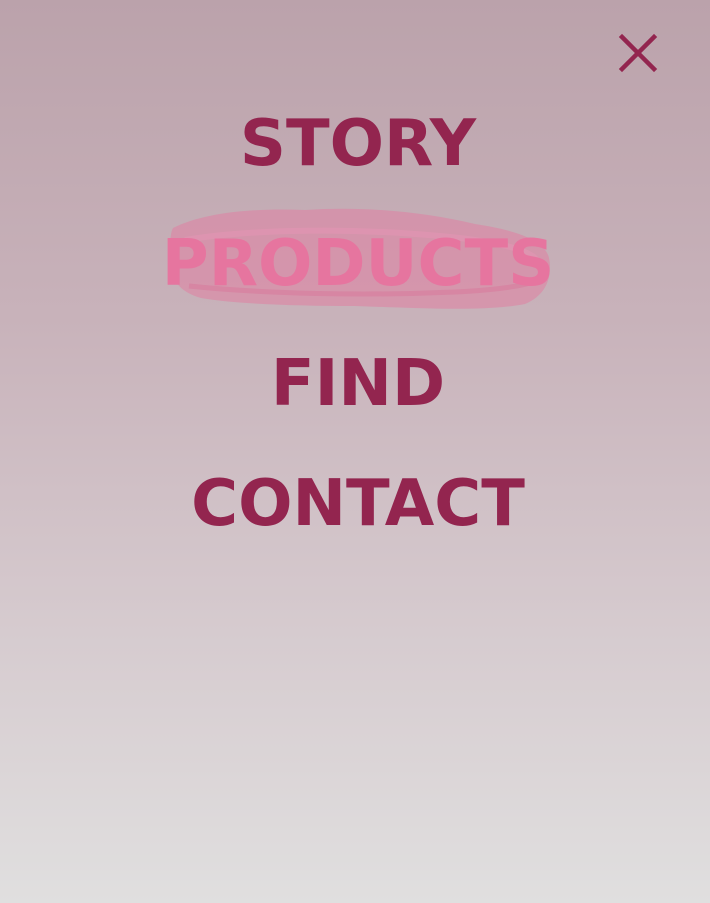 The height and width of the screenshot is (903, 710). I want to click on menu-item-products: PRODUCTS, so click(355, 264).